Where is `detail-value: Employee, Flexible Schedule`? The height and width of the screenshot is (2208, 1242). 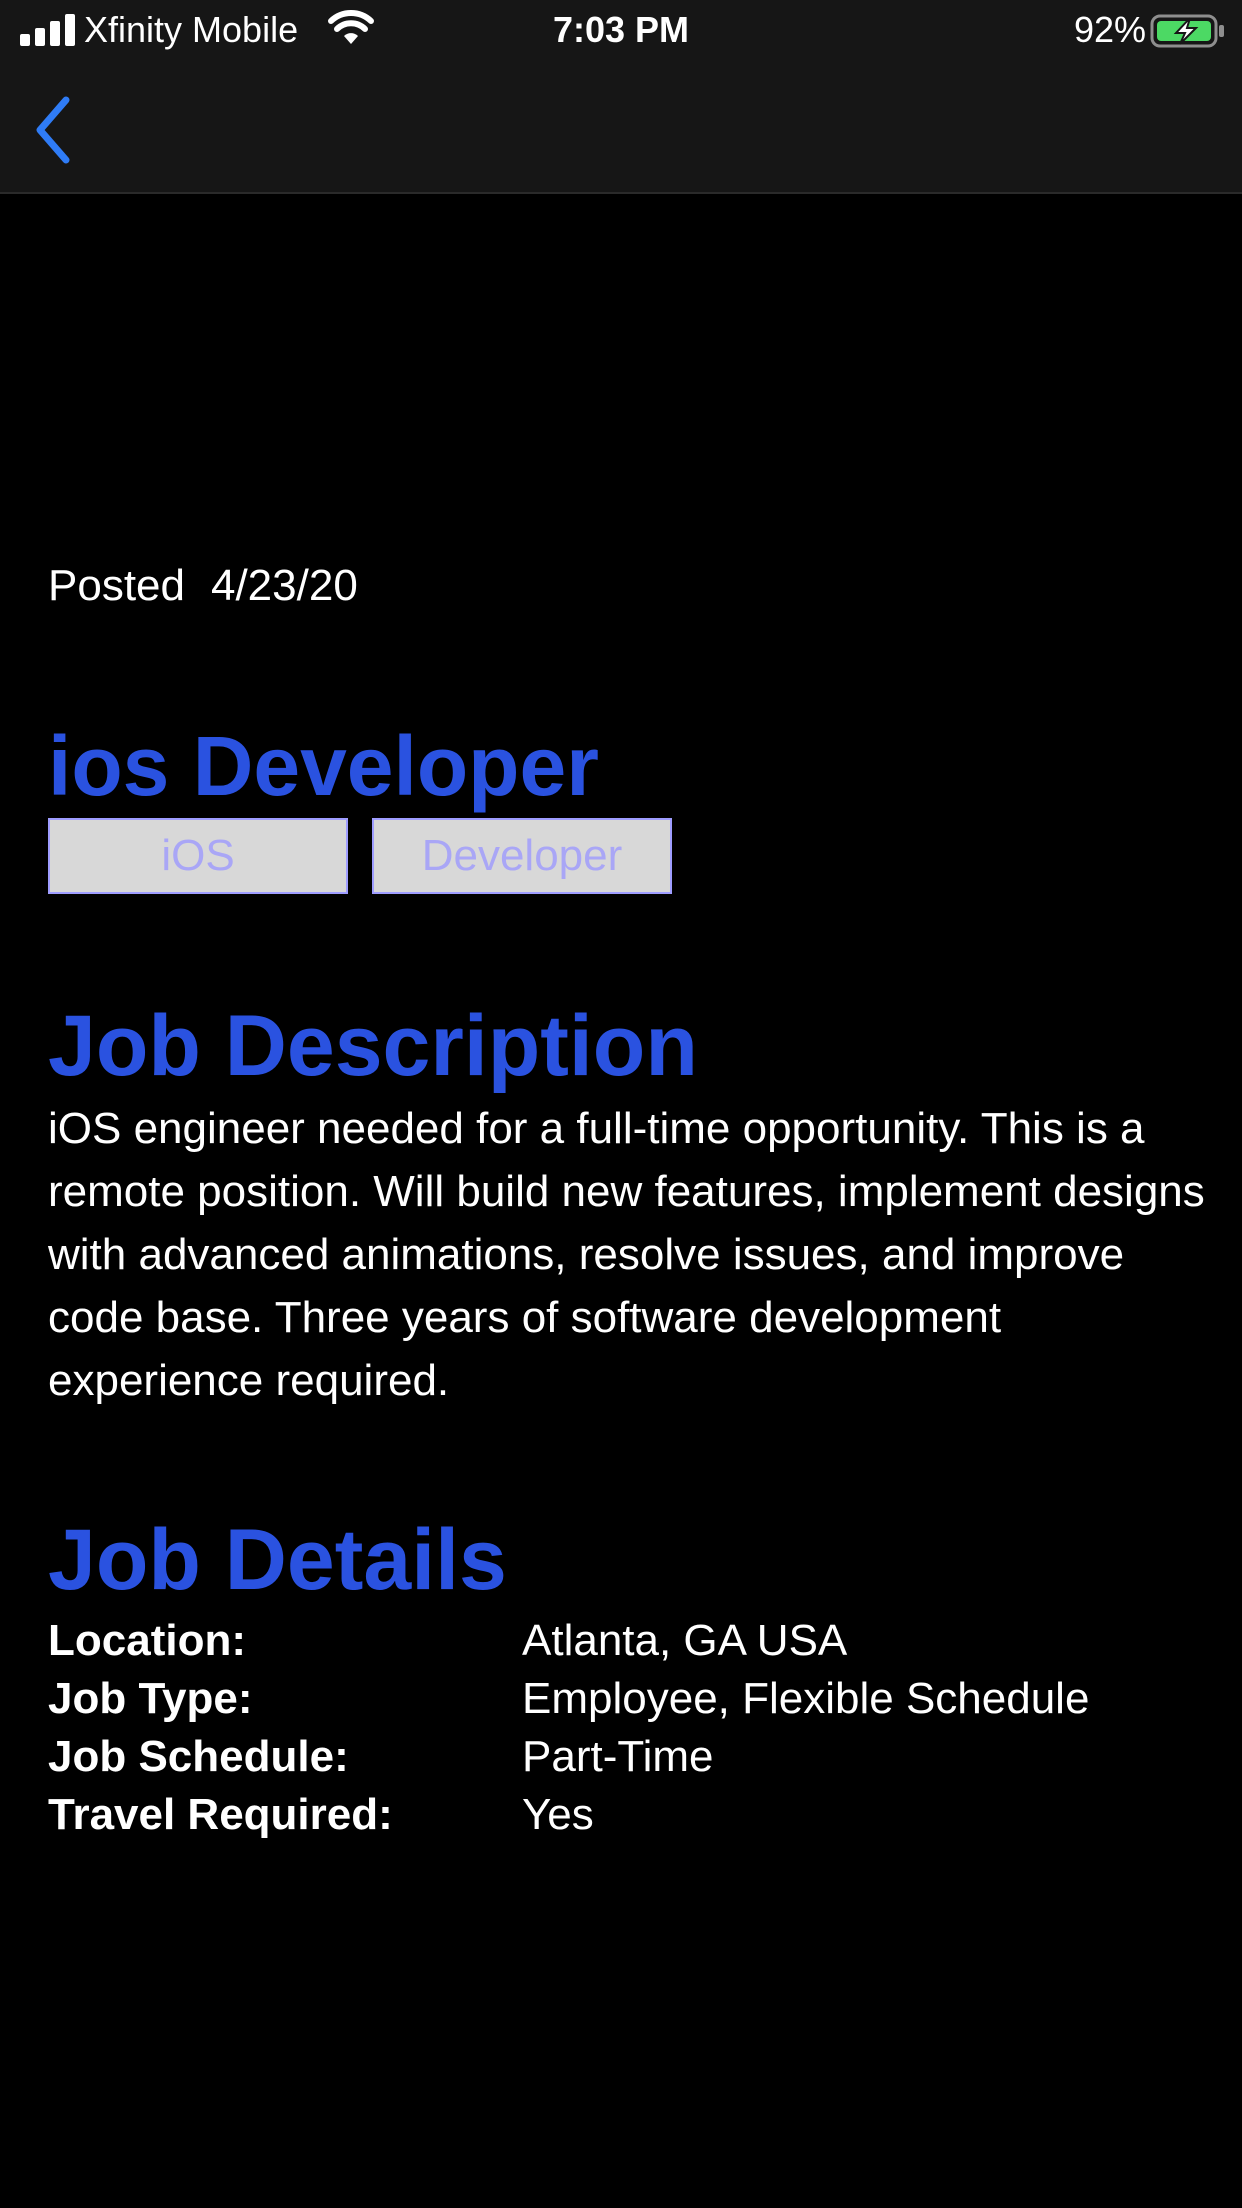
detail-value: Employee, Flexible Schedule is located at coordinates (806, 1698).